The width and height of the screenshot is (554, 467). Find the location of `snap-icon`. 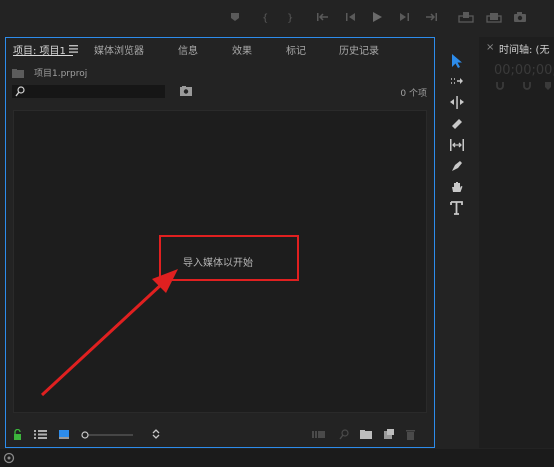

snap-icon is located at coordinates (500, 86).